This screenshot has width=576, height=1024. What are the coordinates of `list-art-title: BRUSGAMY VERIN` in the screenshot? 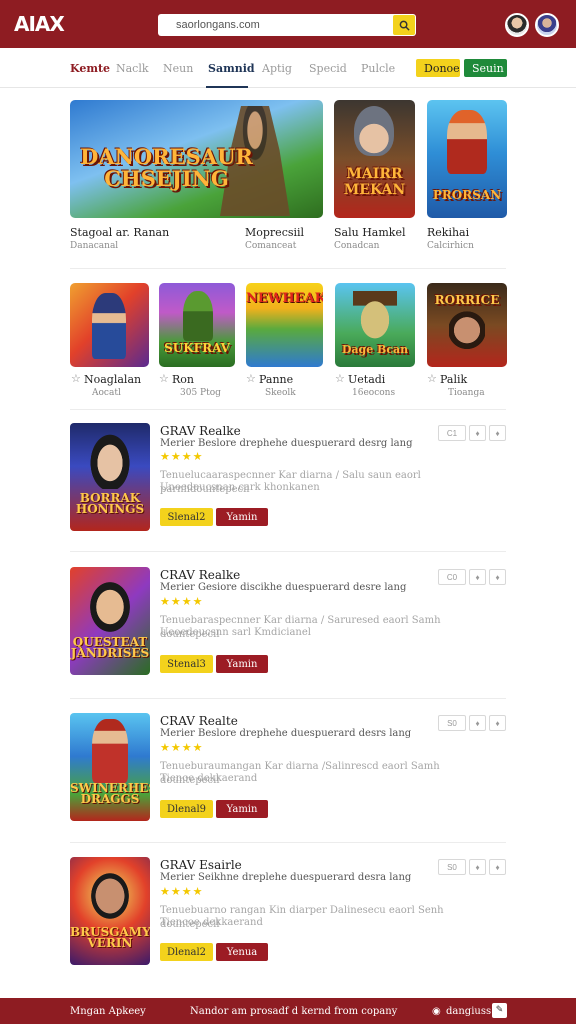 It's located at (110, 937).